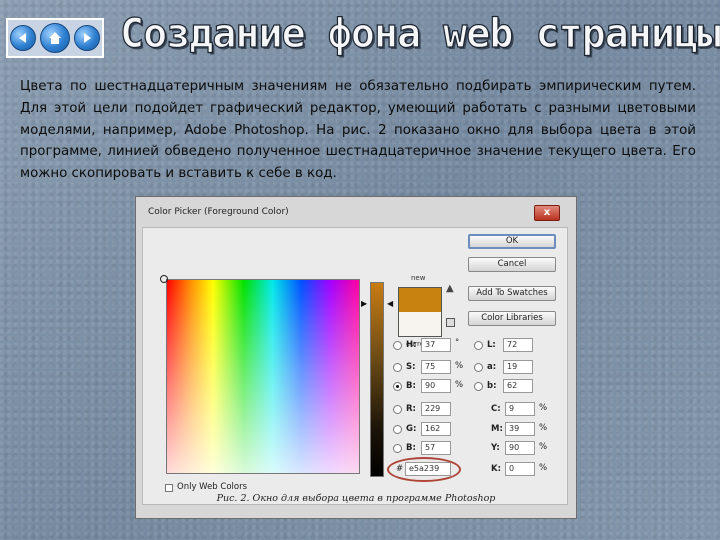 The image size is (720, 540). Describe the element at coordinates (397, 409) in the screenshot. I see `radio-r` at that location.